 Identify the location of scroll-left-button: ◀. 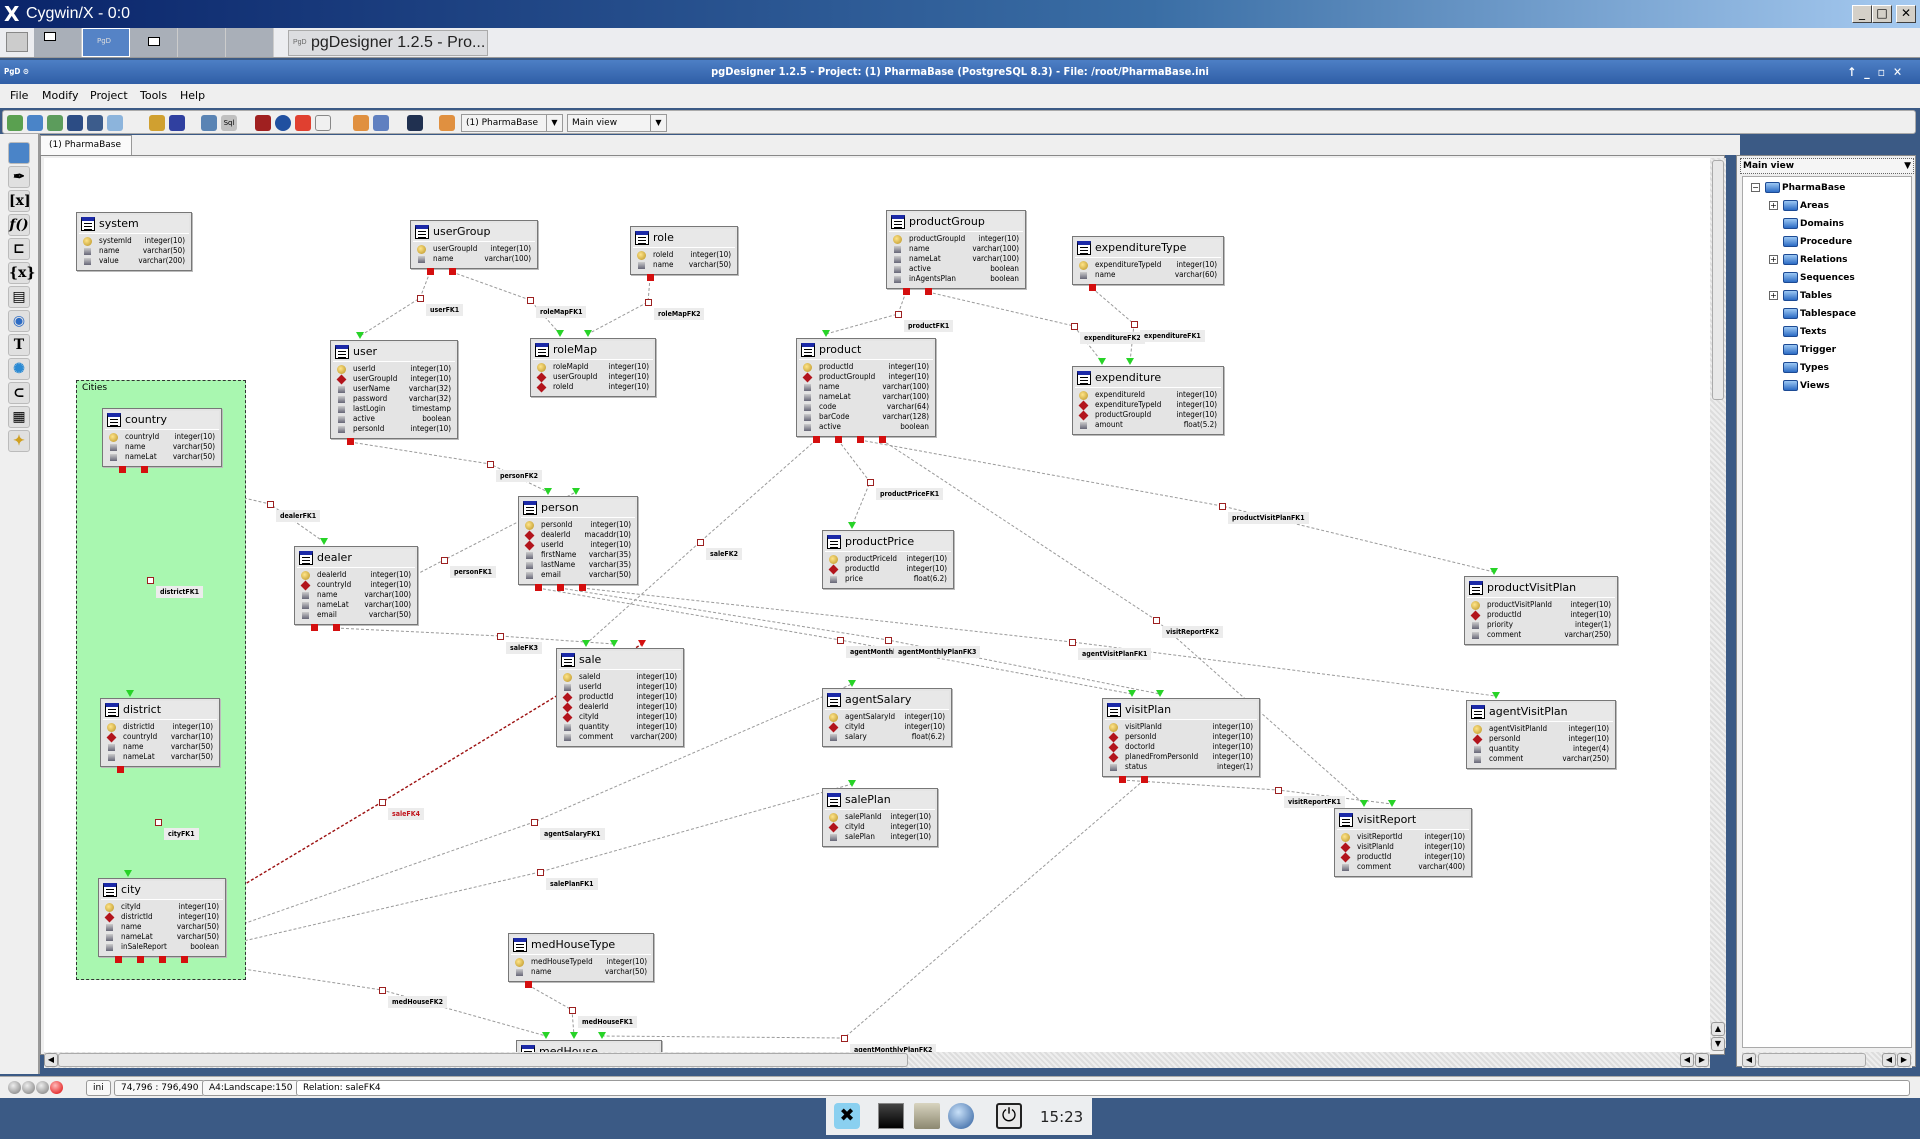
(51, 1060).